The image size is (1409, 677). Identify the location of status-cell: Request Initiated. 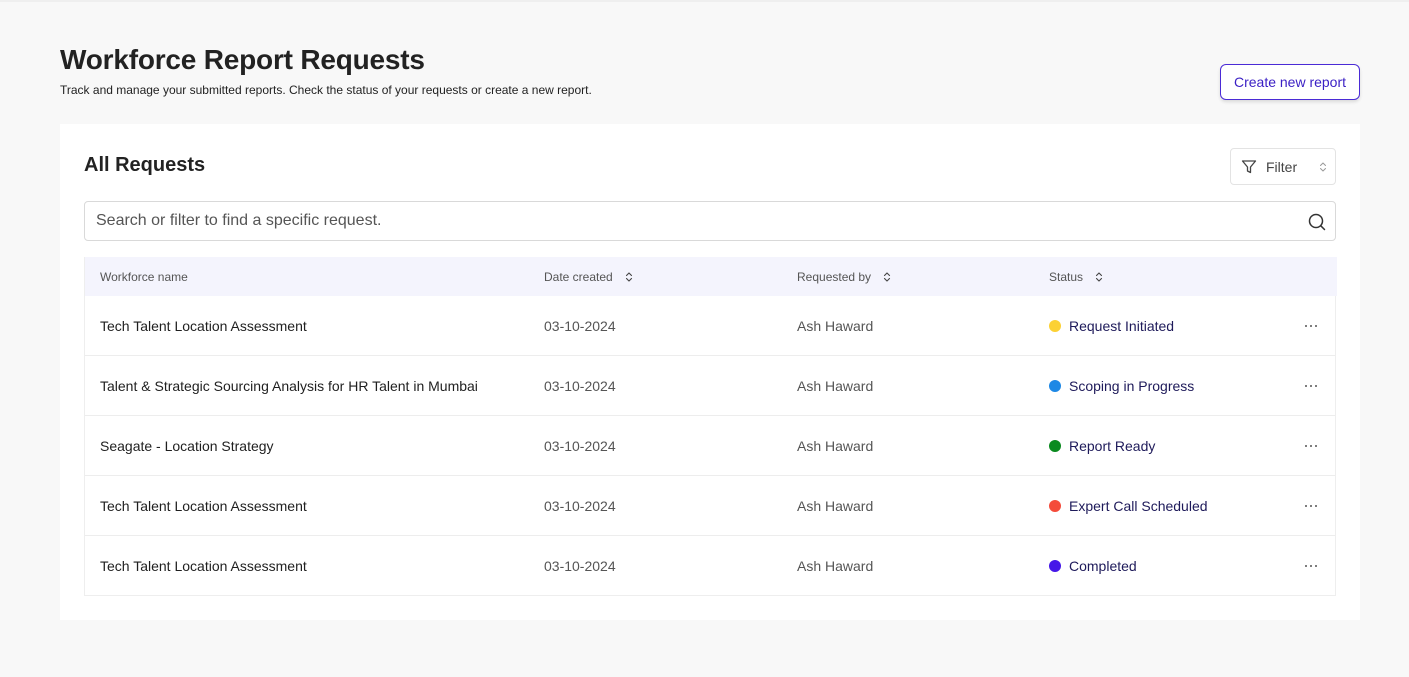
(1111, 326).